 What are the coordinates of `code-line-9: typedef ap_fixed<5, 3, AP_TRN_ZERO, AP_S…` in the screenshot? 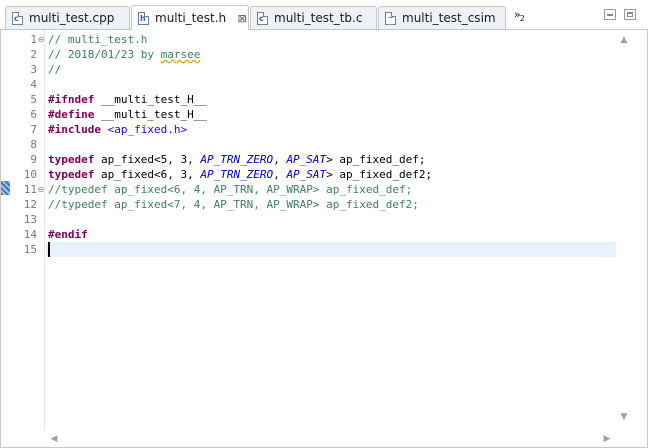 It's located at (237, 159).